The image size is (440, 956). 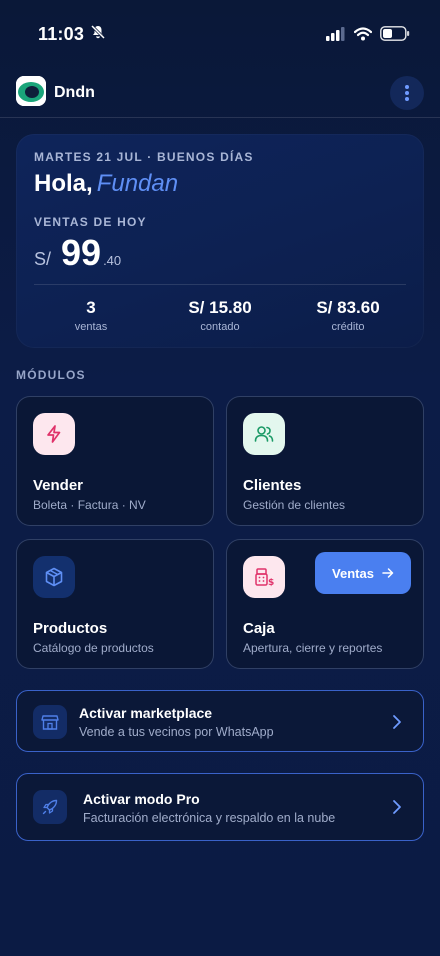 I want to click on stat-cash: S/ 15.80 contado, so click(x=220, y=315).